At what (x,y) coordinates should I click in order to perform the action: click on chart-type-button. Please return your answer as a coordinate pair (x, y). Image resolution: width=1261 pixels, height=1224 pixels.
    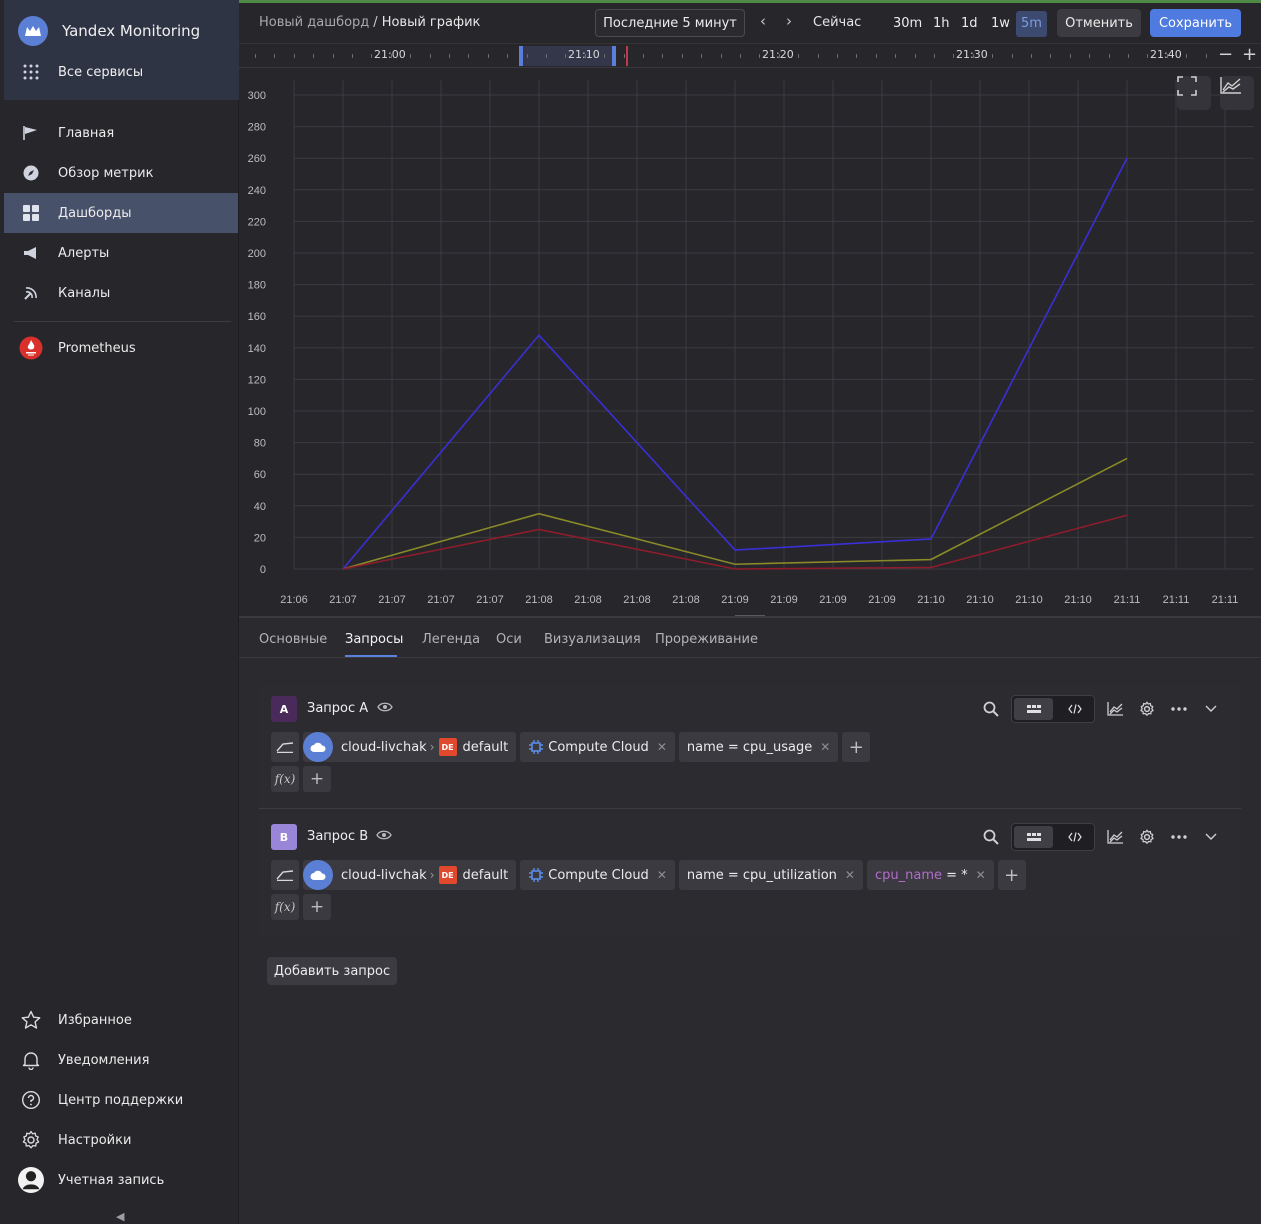
    Looking at the image, I should click on (1237, 93).